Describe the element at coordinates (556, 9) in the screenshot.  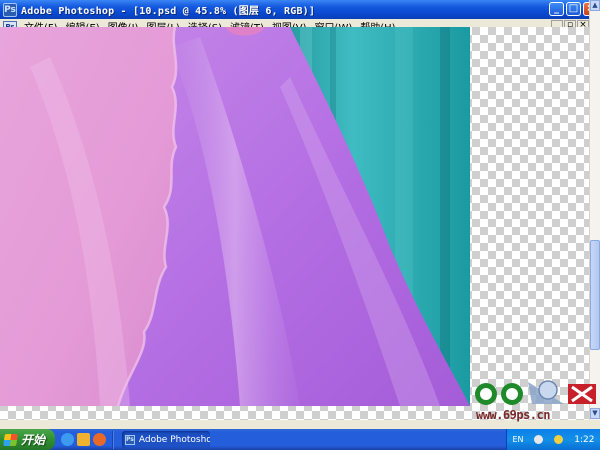
I see `minimize-icon: _` at that location.